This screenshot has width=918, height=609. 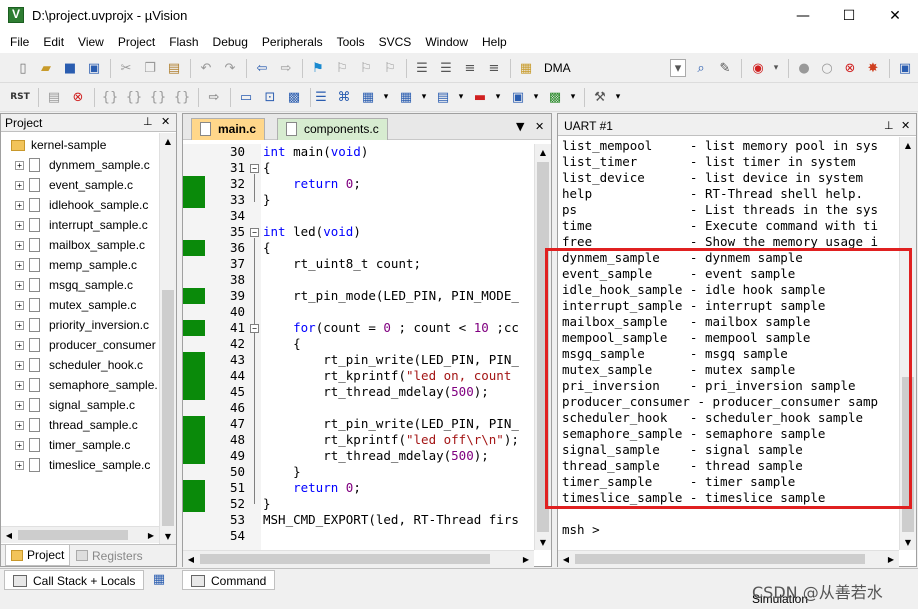 What do you see at coordinates (368, 97) in the screenshot?
I see `watch-window-icon: ▦` at bounding box center [368, 97].